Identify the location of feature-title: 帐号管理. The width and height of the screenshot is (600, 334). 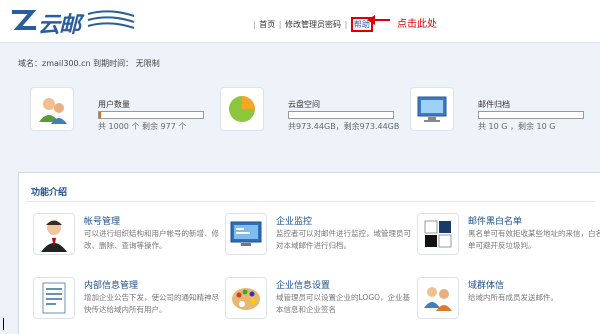
(102, 220).